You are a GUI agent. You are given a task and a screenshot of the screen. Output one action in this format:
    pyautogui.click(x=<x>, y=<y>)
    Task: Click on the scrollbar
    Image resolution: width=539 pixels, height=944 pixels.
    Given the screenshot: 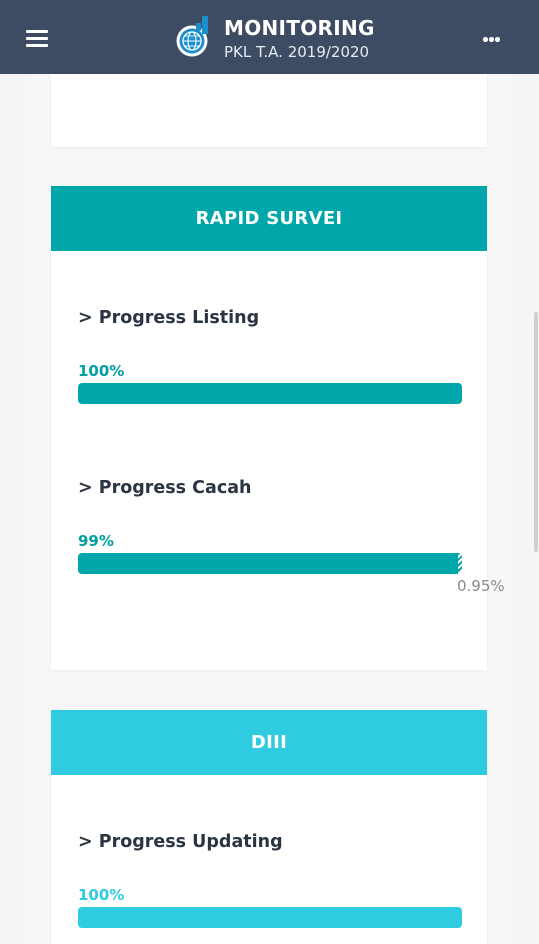 What is the action you would take?
    pyautogui.click(x=536, y=432)
    